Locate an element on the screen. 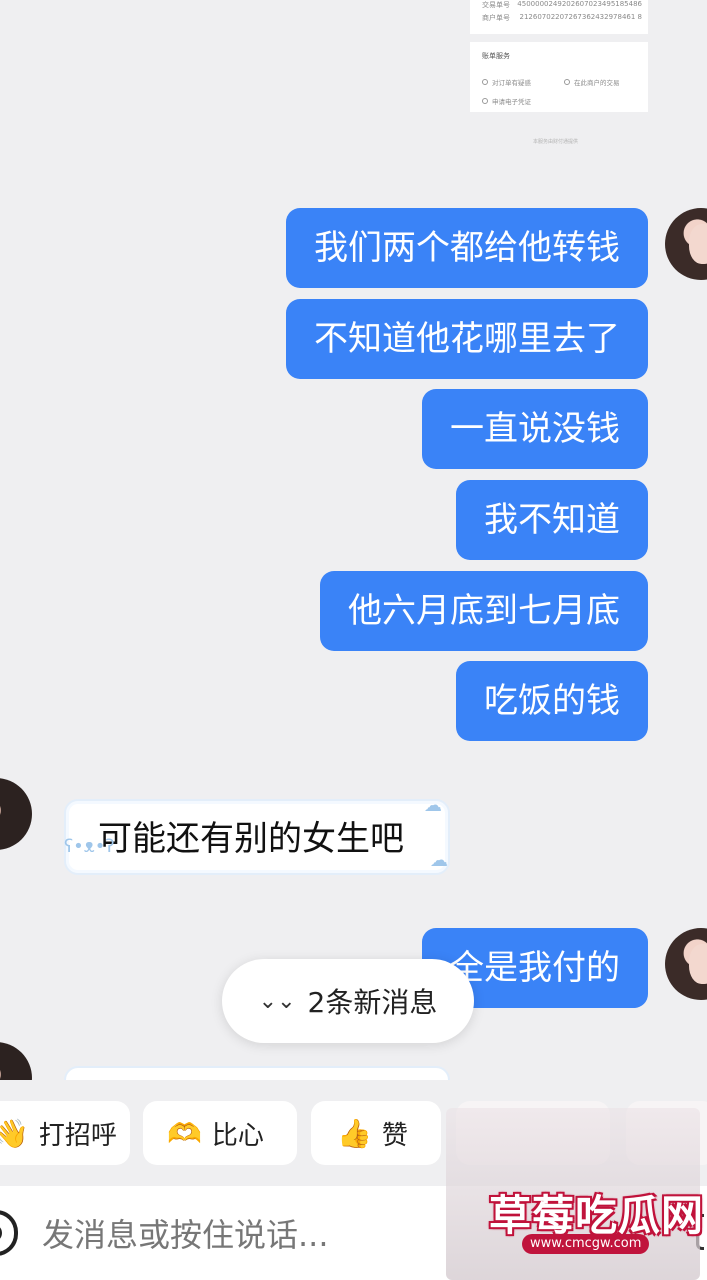 This screenshot has height=1280, width=707. receipt-row-value: 21260702207267362432978461 8 is located at coordinates (580, 17).